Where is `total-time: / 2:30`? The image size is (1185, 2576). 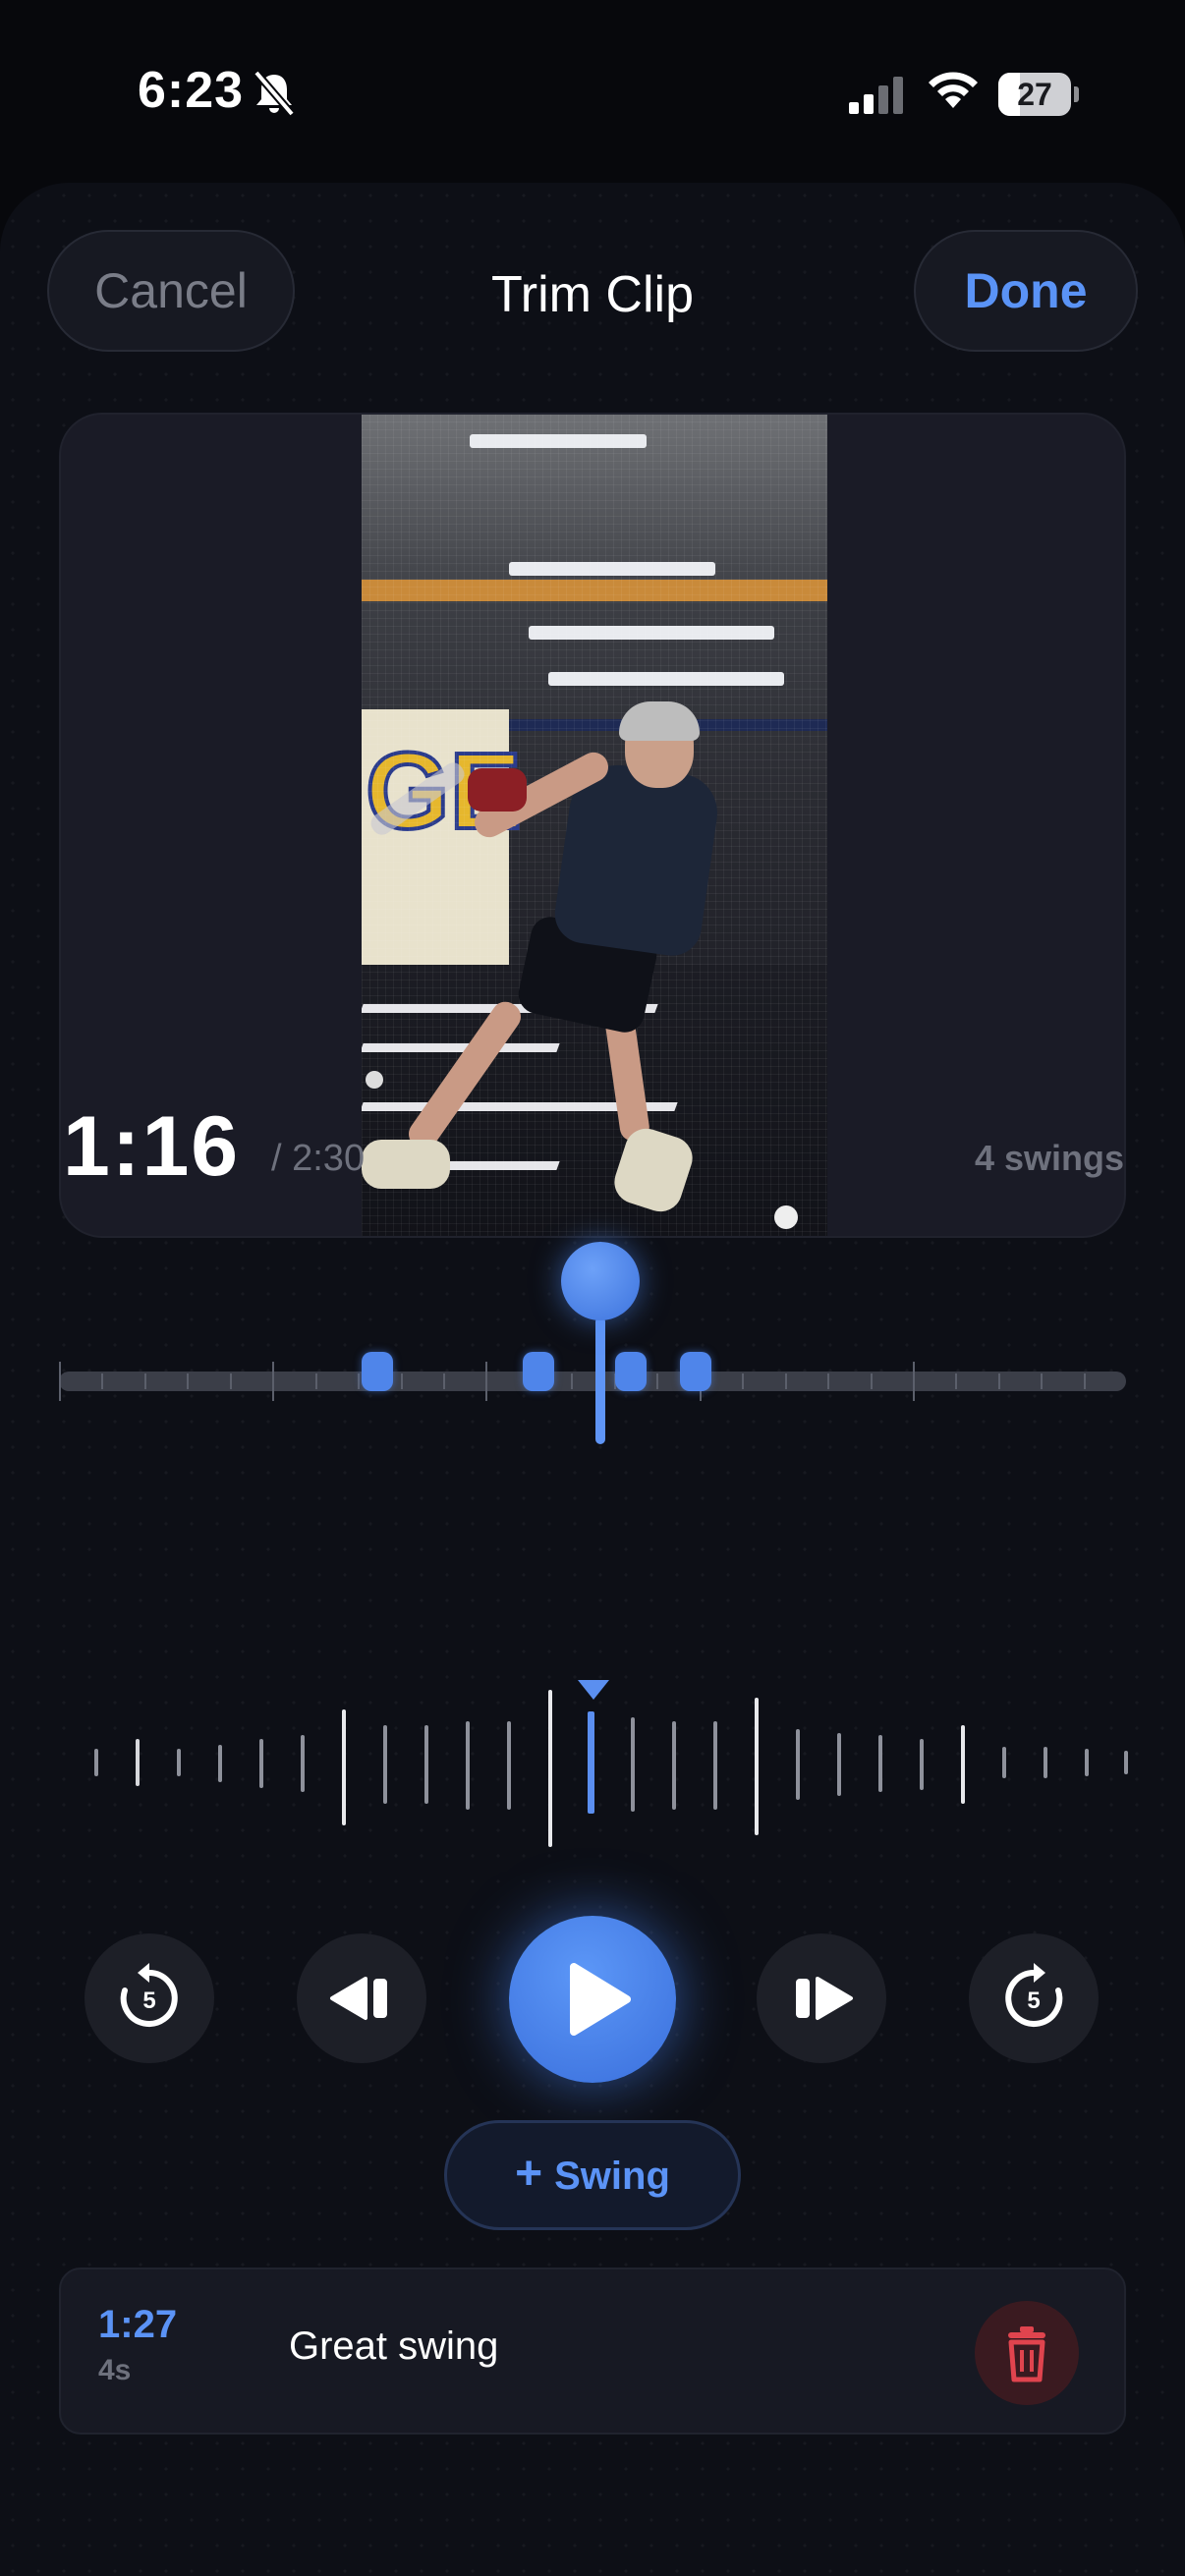
total-time: / 2:30 is located at coordinates (319, 1158).